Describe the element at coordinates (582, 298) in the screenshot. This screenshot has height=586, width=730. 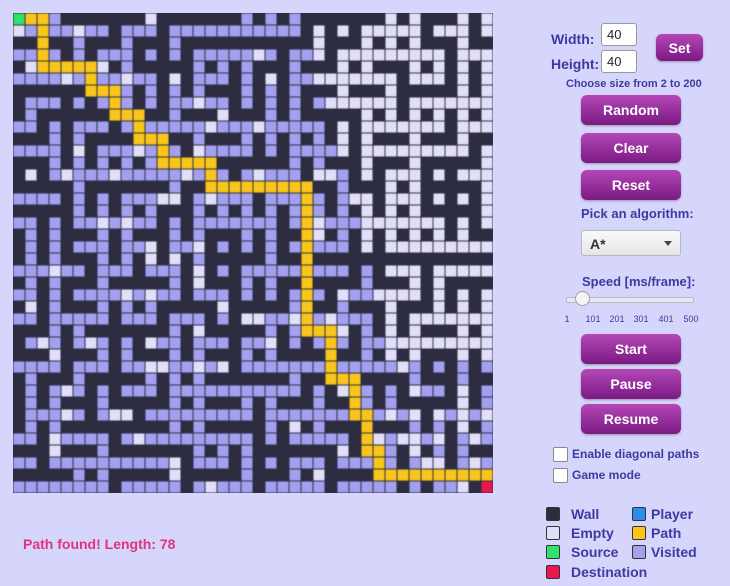
I see `speed-slider-thumb` at that location.